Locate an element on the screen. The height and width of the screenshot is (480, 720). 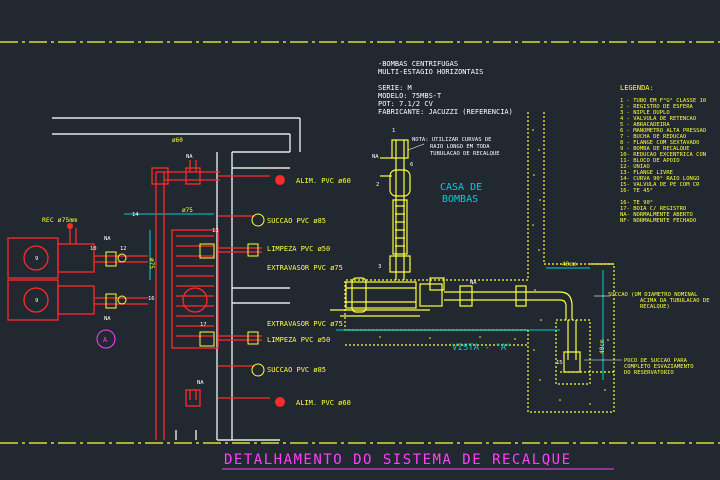
room-label-line2: BOMBAS is located at coordinates (460, 199).